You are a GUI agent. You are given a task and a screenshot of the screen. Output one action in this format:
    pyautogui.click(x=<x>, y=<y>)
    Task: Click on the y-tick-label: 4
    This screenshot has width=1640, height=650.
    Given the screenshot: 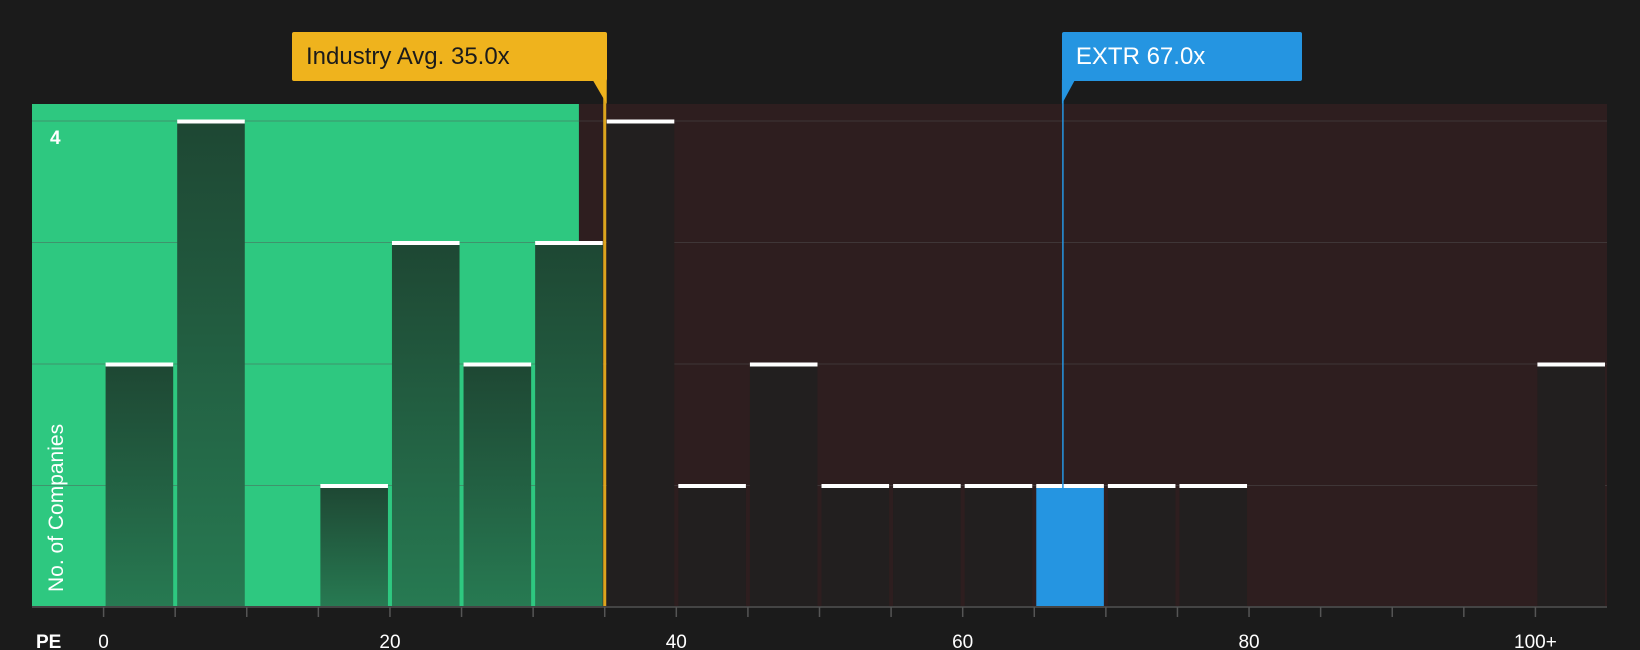 What is the action you would take?
    pyautogui.click(x=55, y=138)
    